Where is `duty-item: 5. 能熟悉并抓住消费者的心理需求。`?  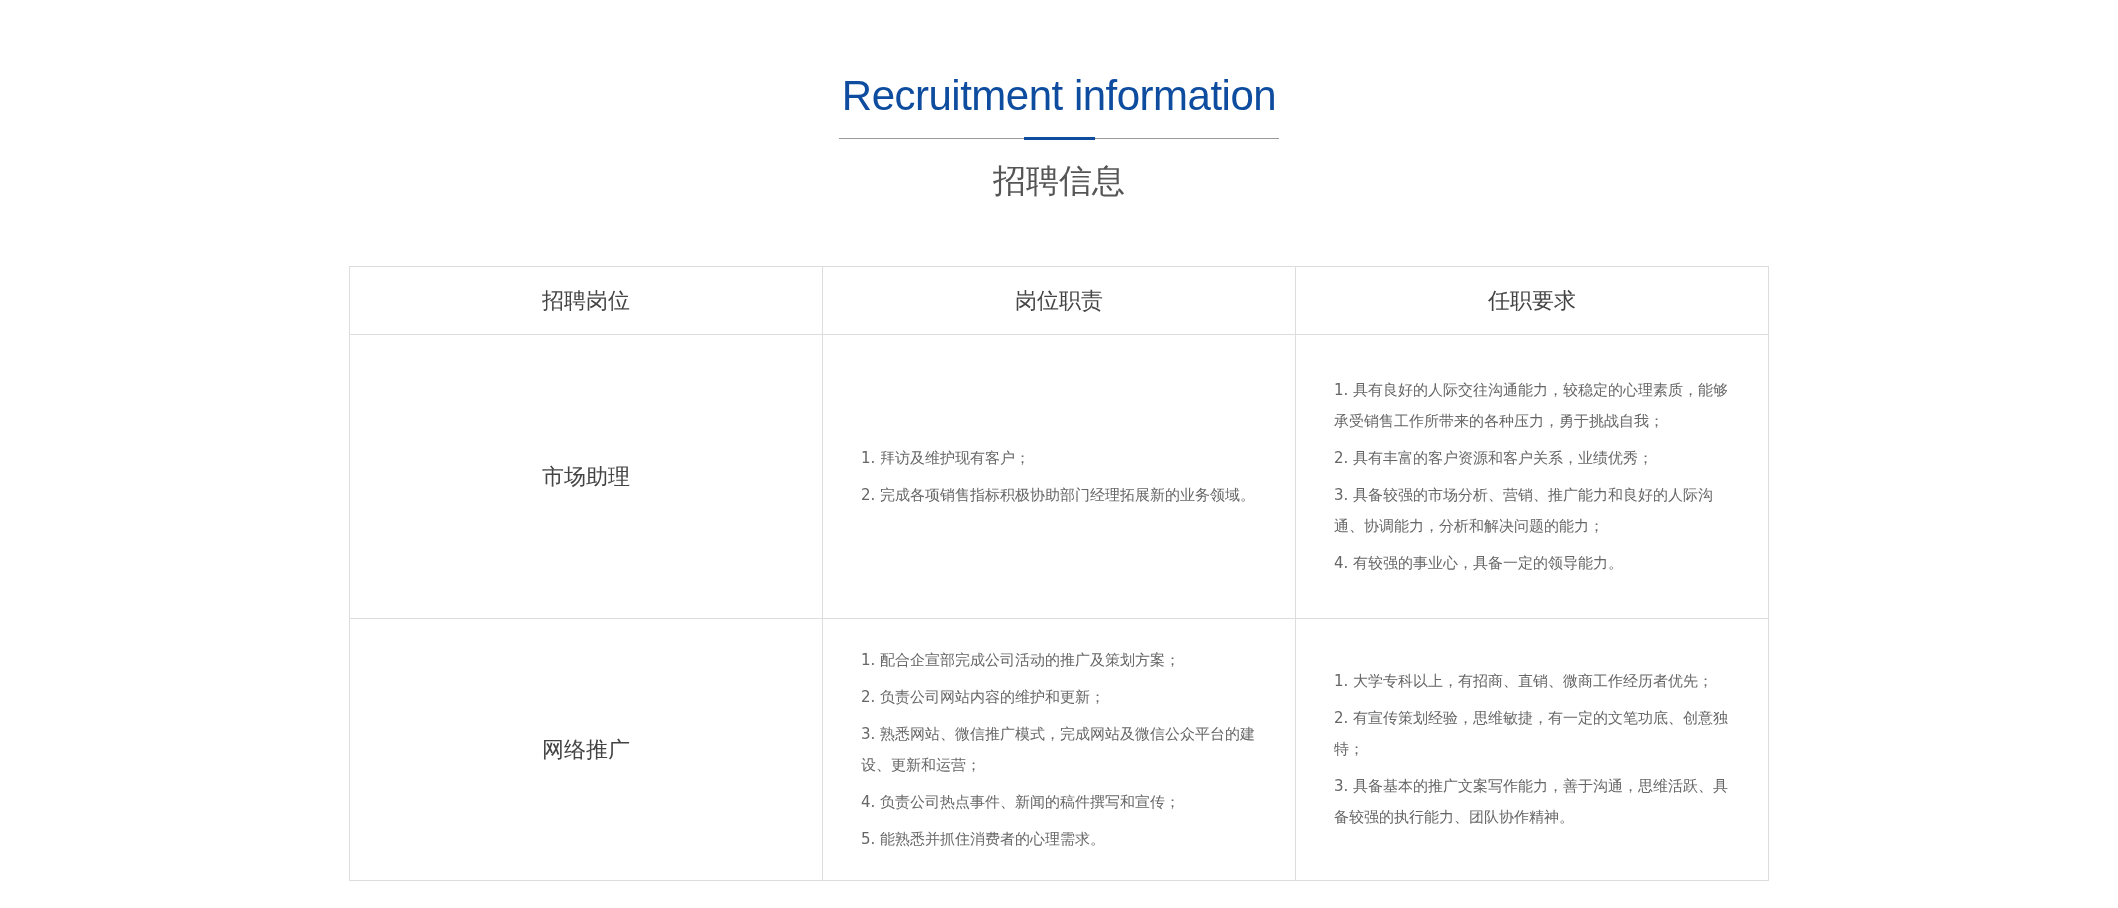
duty-item: 5. 能熟悉并抓住消费者的心理需求。 is located at coordinates (984, 839).